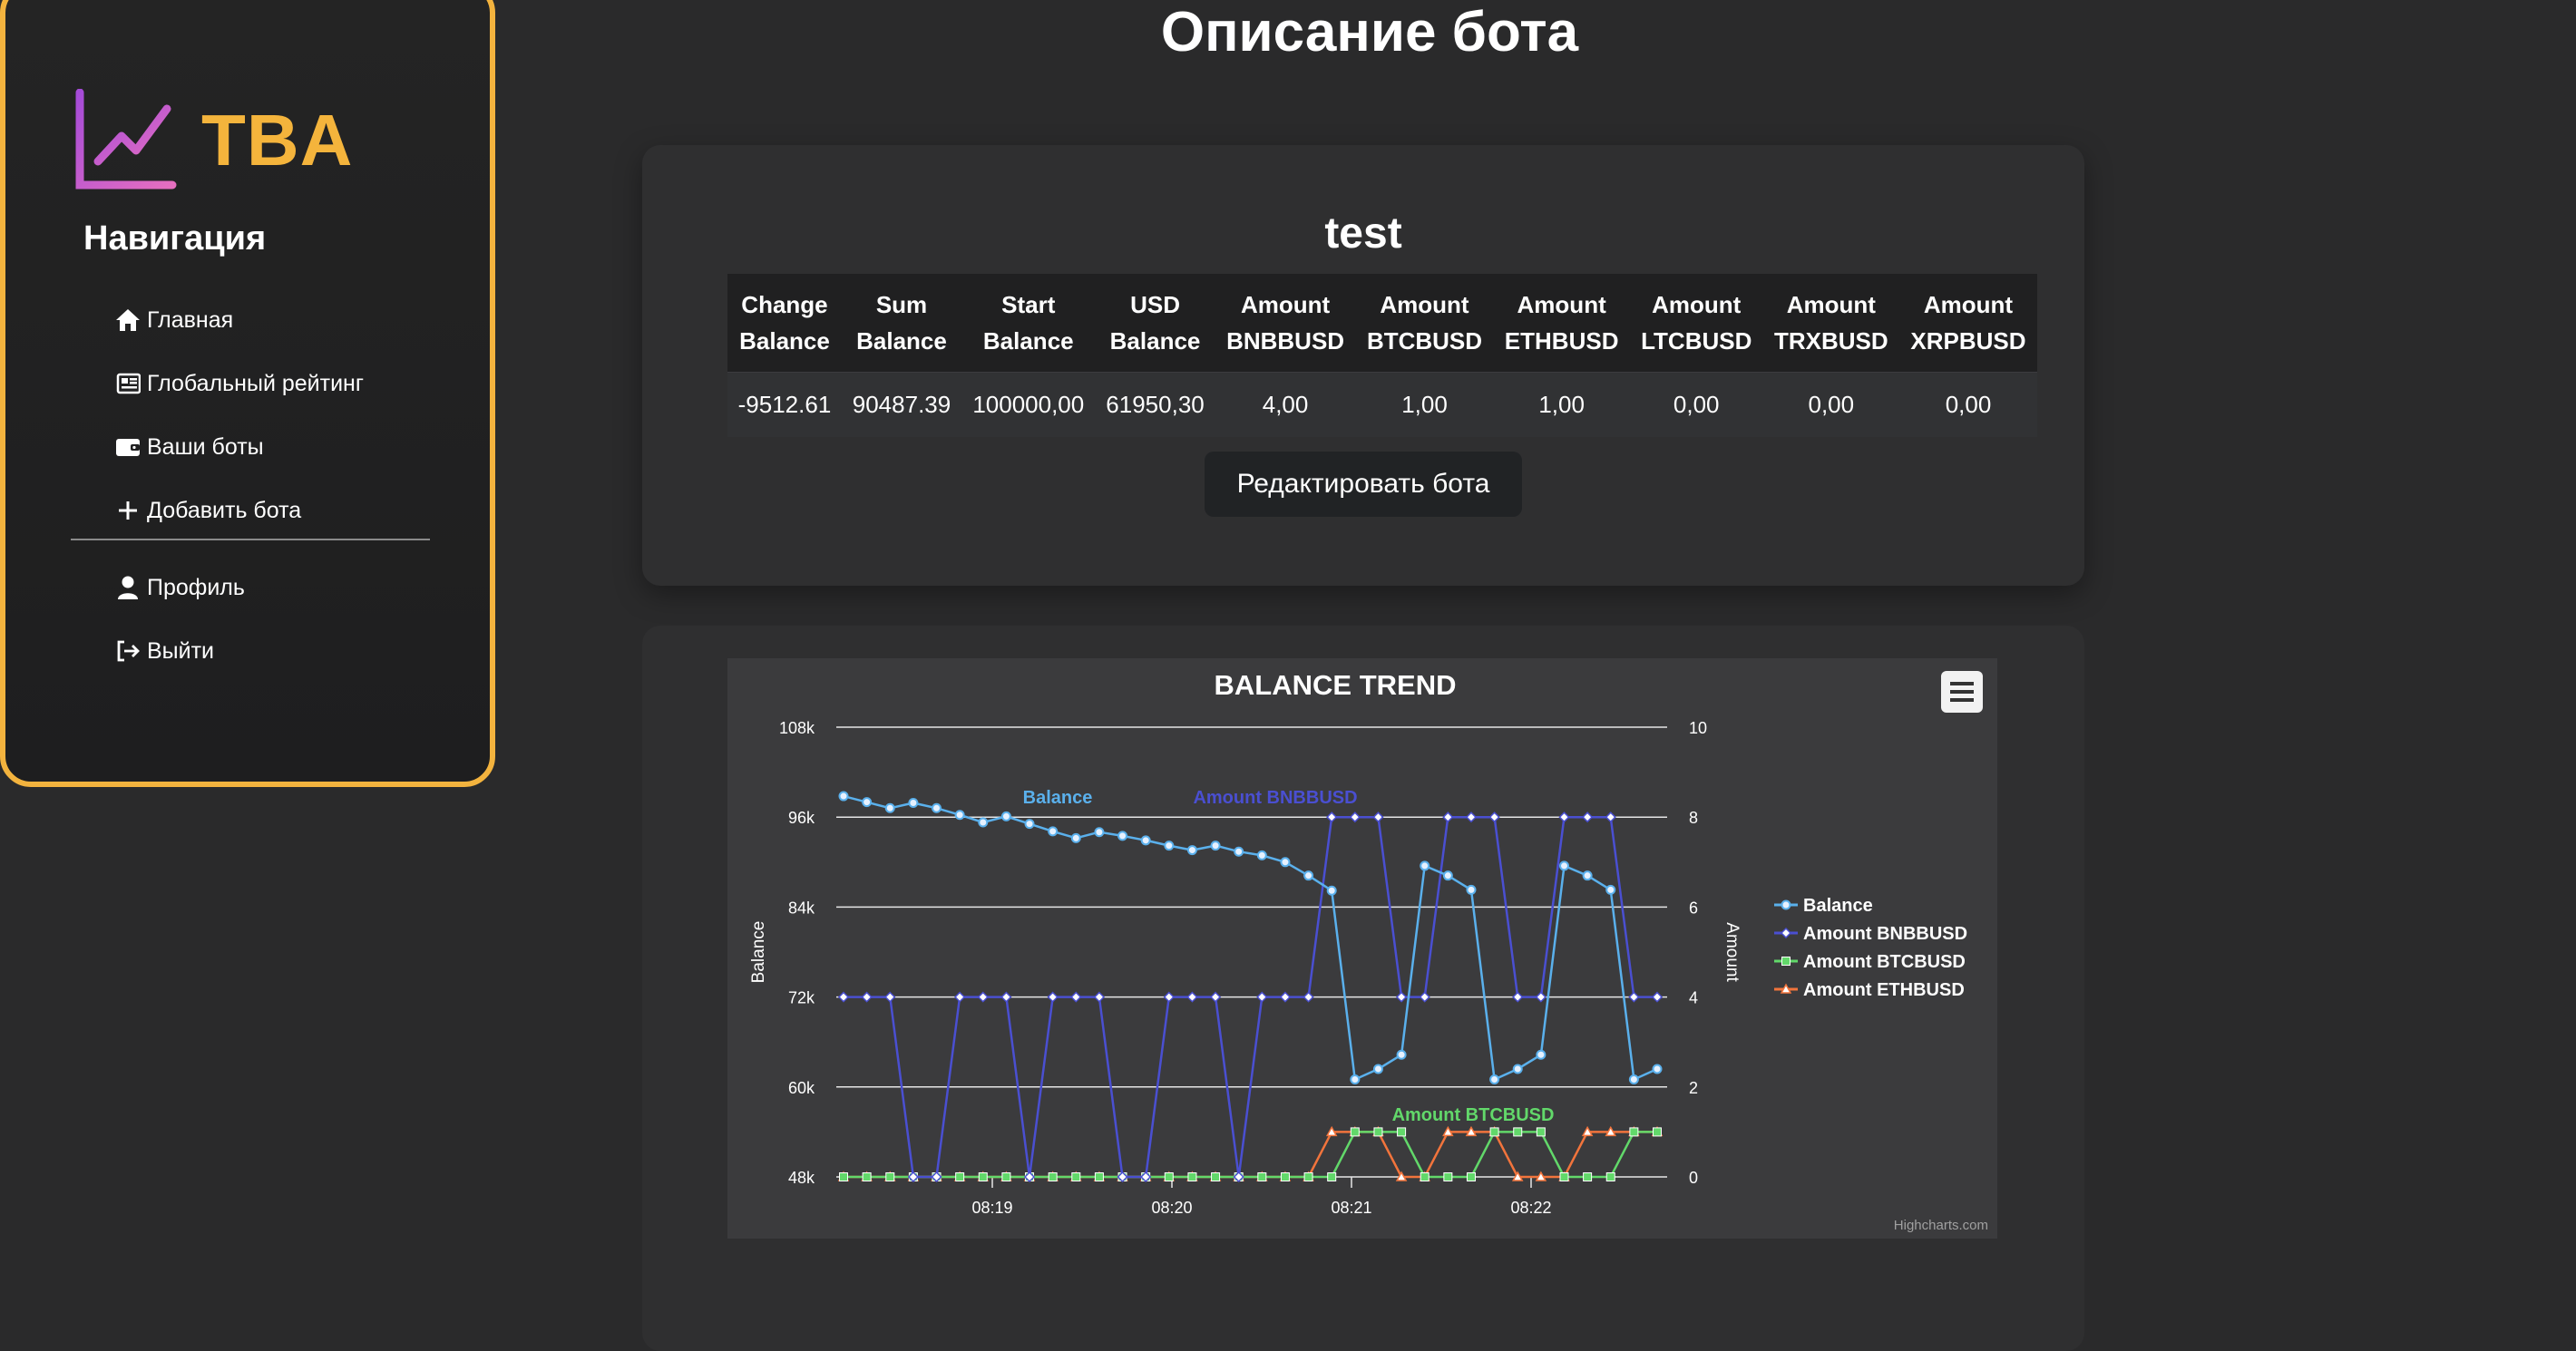  What do you see at coordinates (991, 1208) in the screenshot?
I see `x-tick-label: 08:19` at bounding box center [991, 1208].